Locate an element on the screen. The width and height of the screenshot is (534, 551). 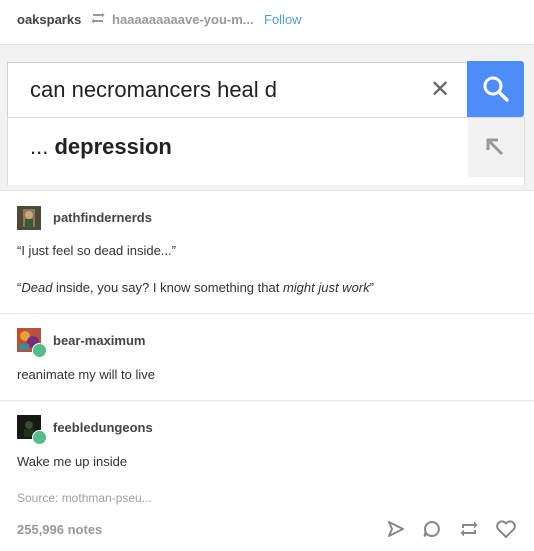
post-text: “I just feel so dead inside...” is located at coordinates (96, 250).